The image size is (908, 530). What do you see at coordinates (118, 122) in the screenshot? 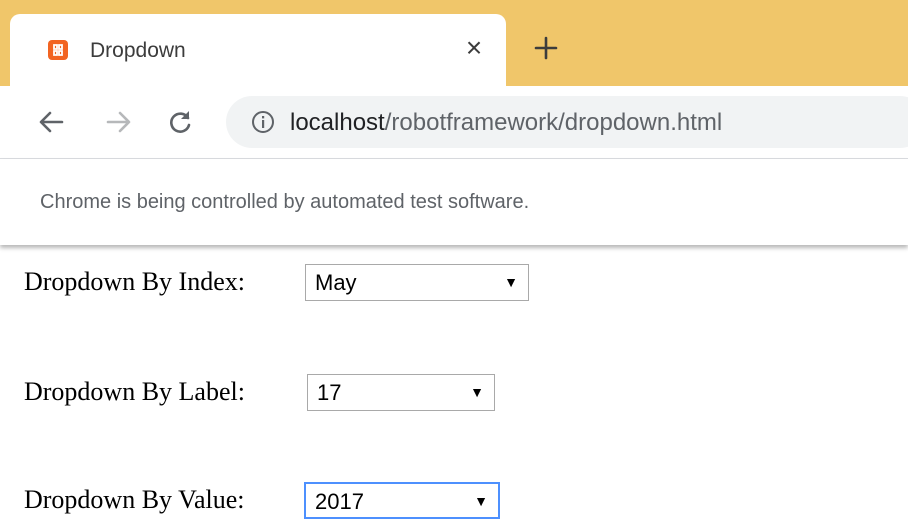
I see `arrow-right-icon` at bounding box center [118, 122].